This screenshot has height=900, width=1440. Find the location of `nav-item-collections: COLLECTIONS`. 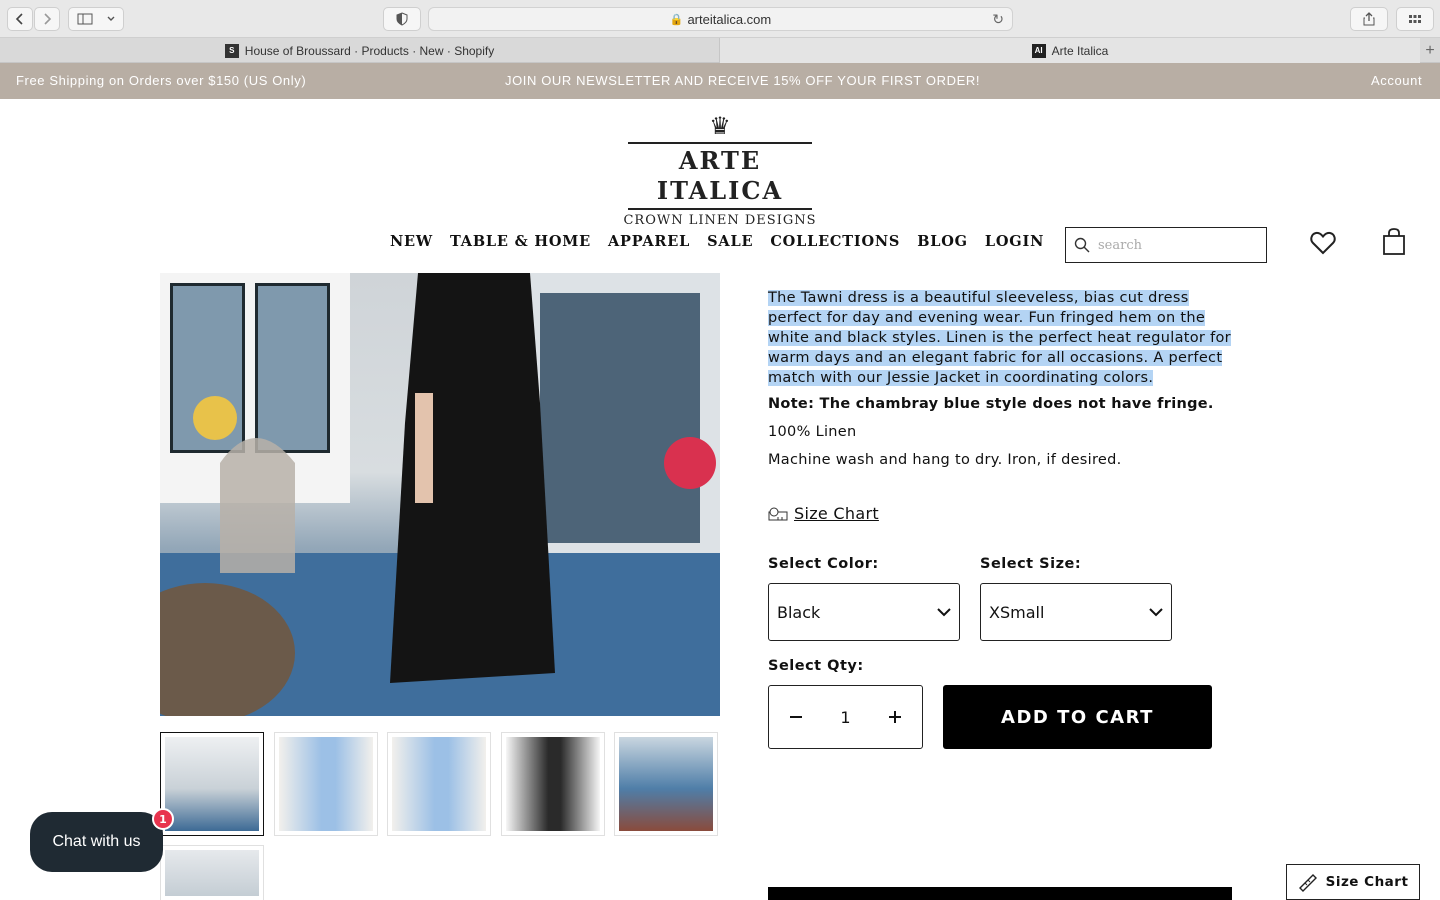

nav-item-collections: COLLECTIONS is located at coordinates (835, 244).